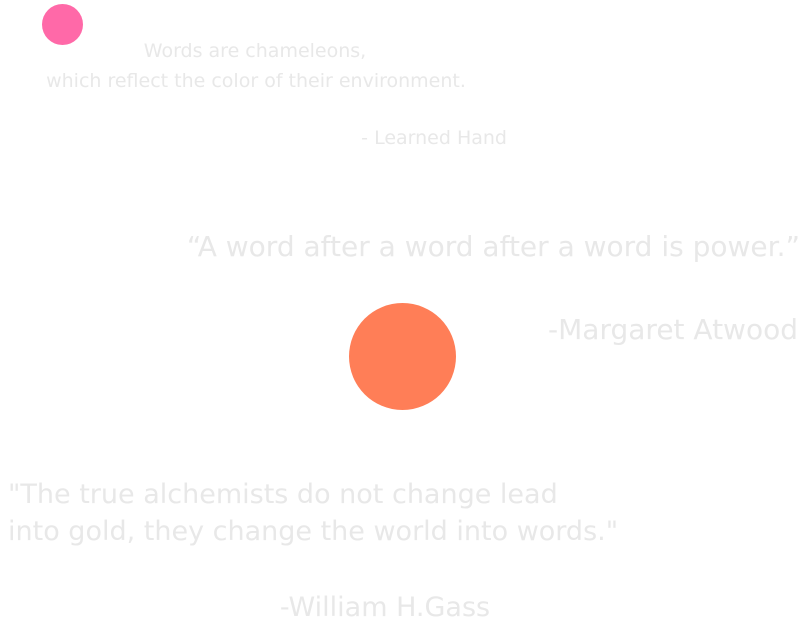 This screenshot has width=800, height=621. Describe the element at coordinates (255, 51) in the screenshot. I see `quote-1-line-1: Words are chameleons,` at that location.